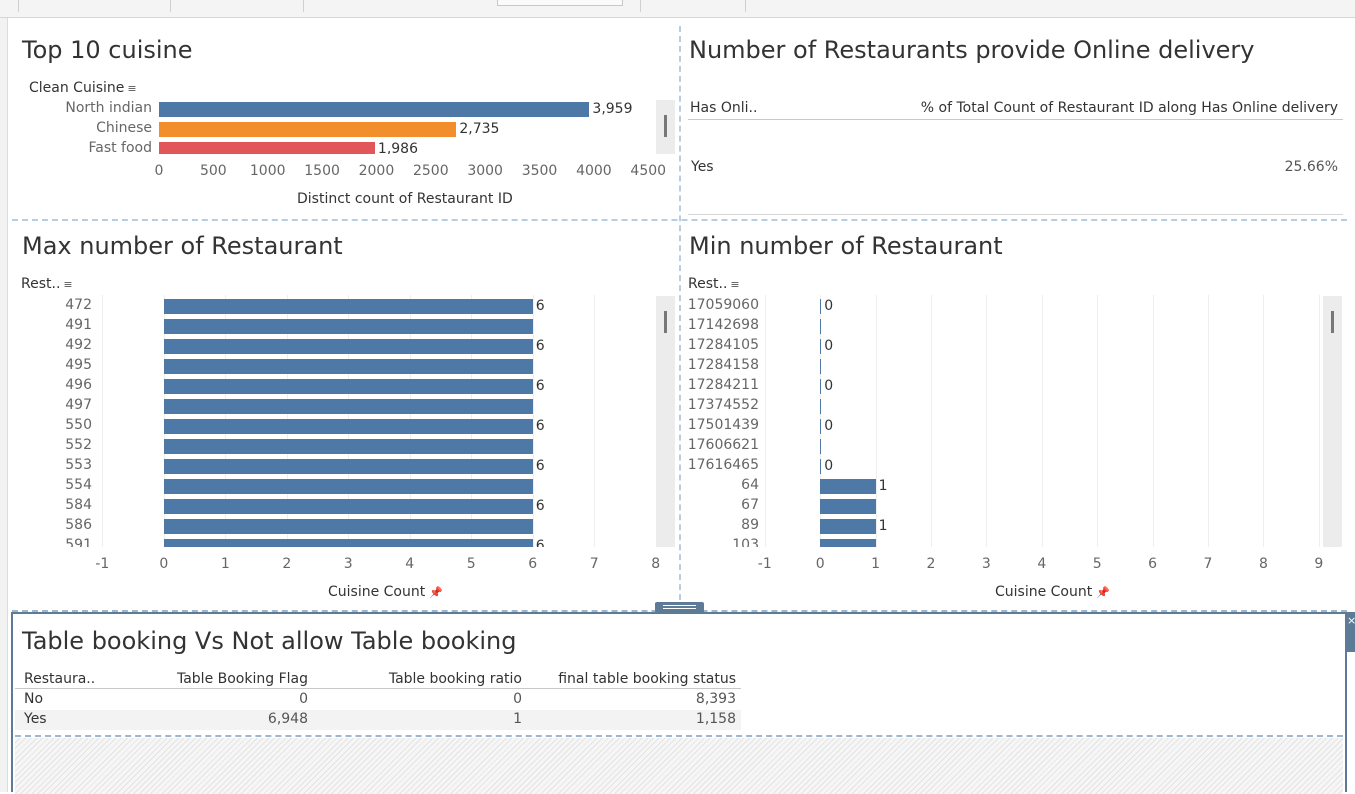 The image size is (1355, 794). Describe the element at coordinates (1263, 564) in the screenshot. I see `axis-tick-label: 8` at that location.